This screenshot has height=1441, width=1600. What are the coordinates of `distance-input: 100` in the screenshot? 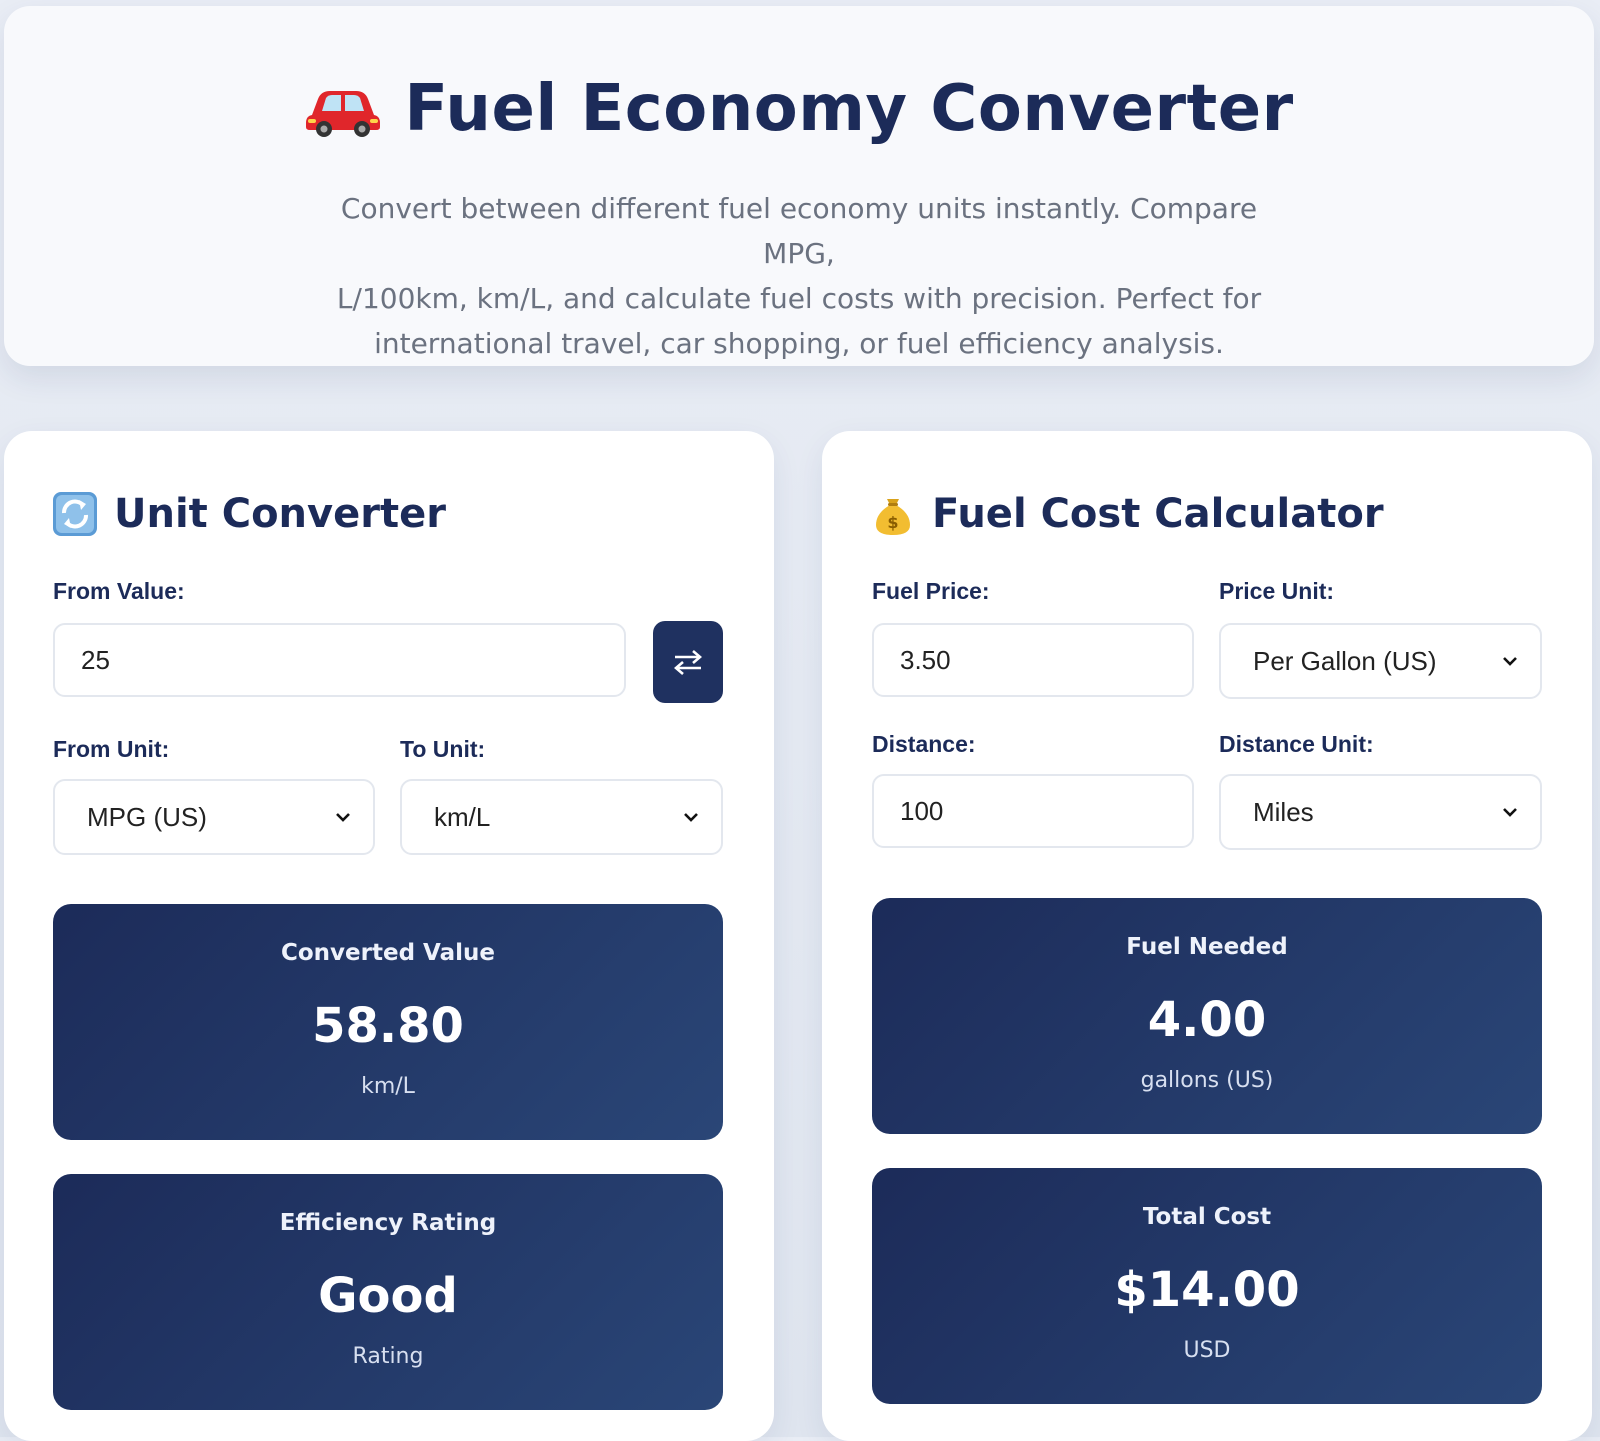 It's located at (1033, 811).